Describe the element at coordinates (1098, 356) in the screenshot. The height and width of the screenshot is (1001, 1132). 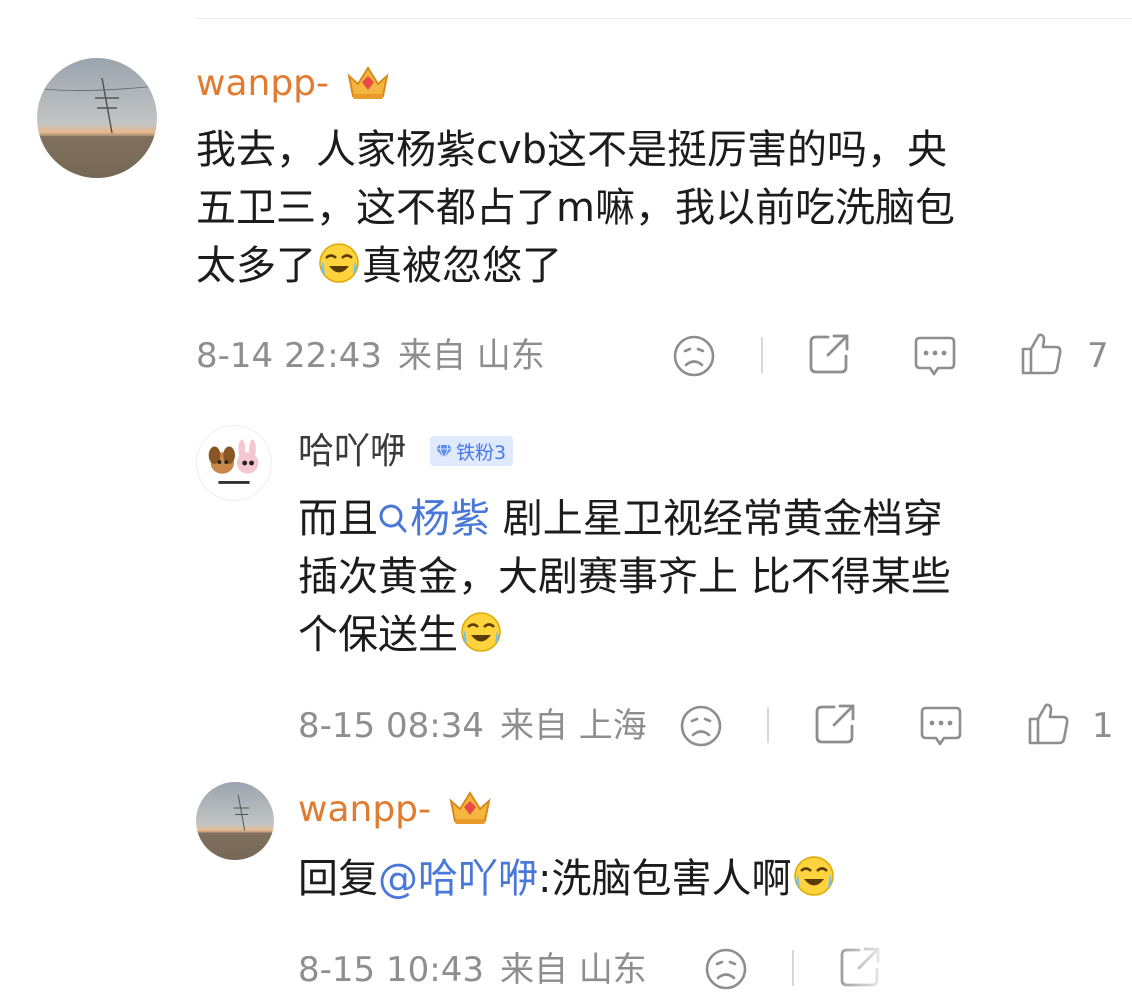
I see `like-count: 7` at that location.